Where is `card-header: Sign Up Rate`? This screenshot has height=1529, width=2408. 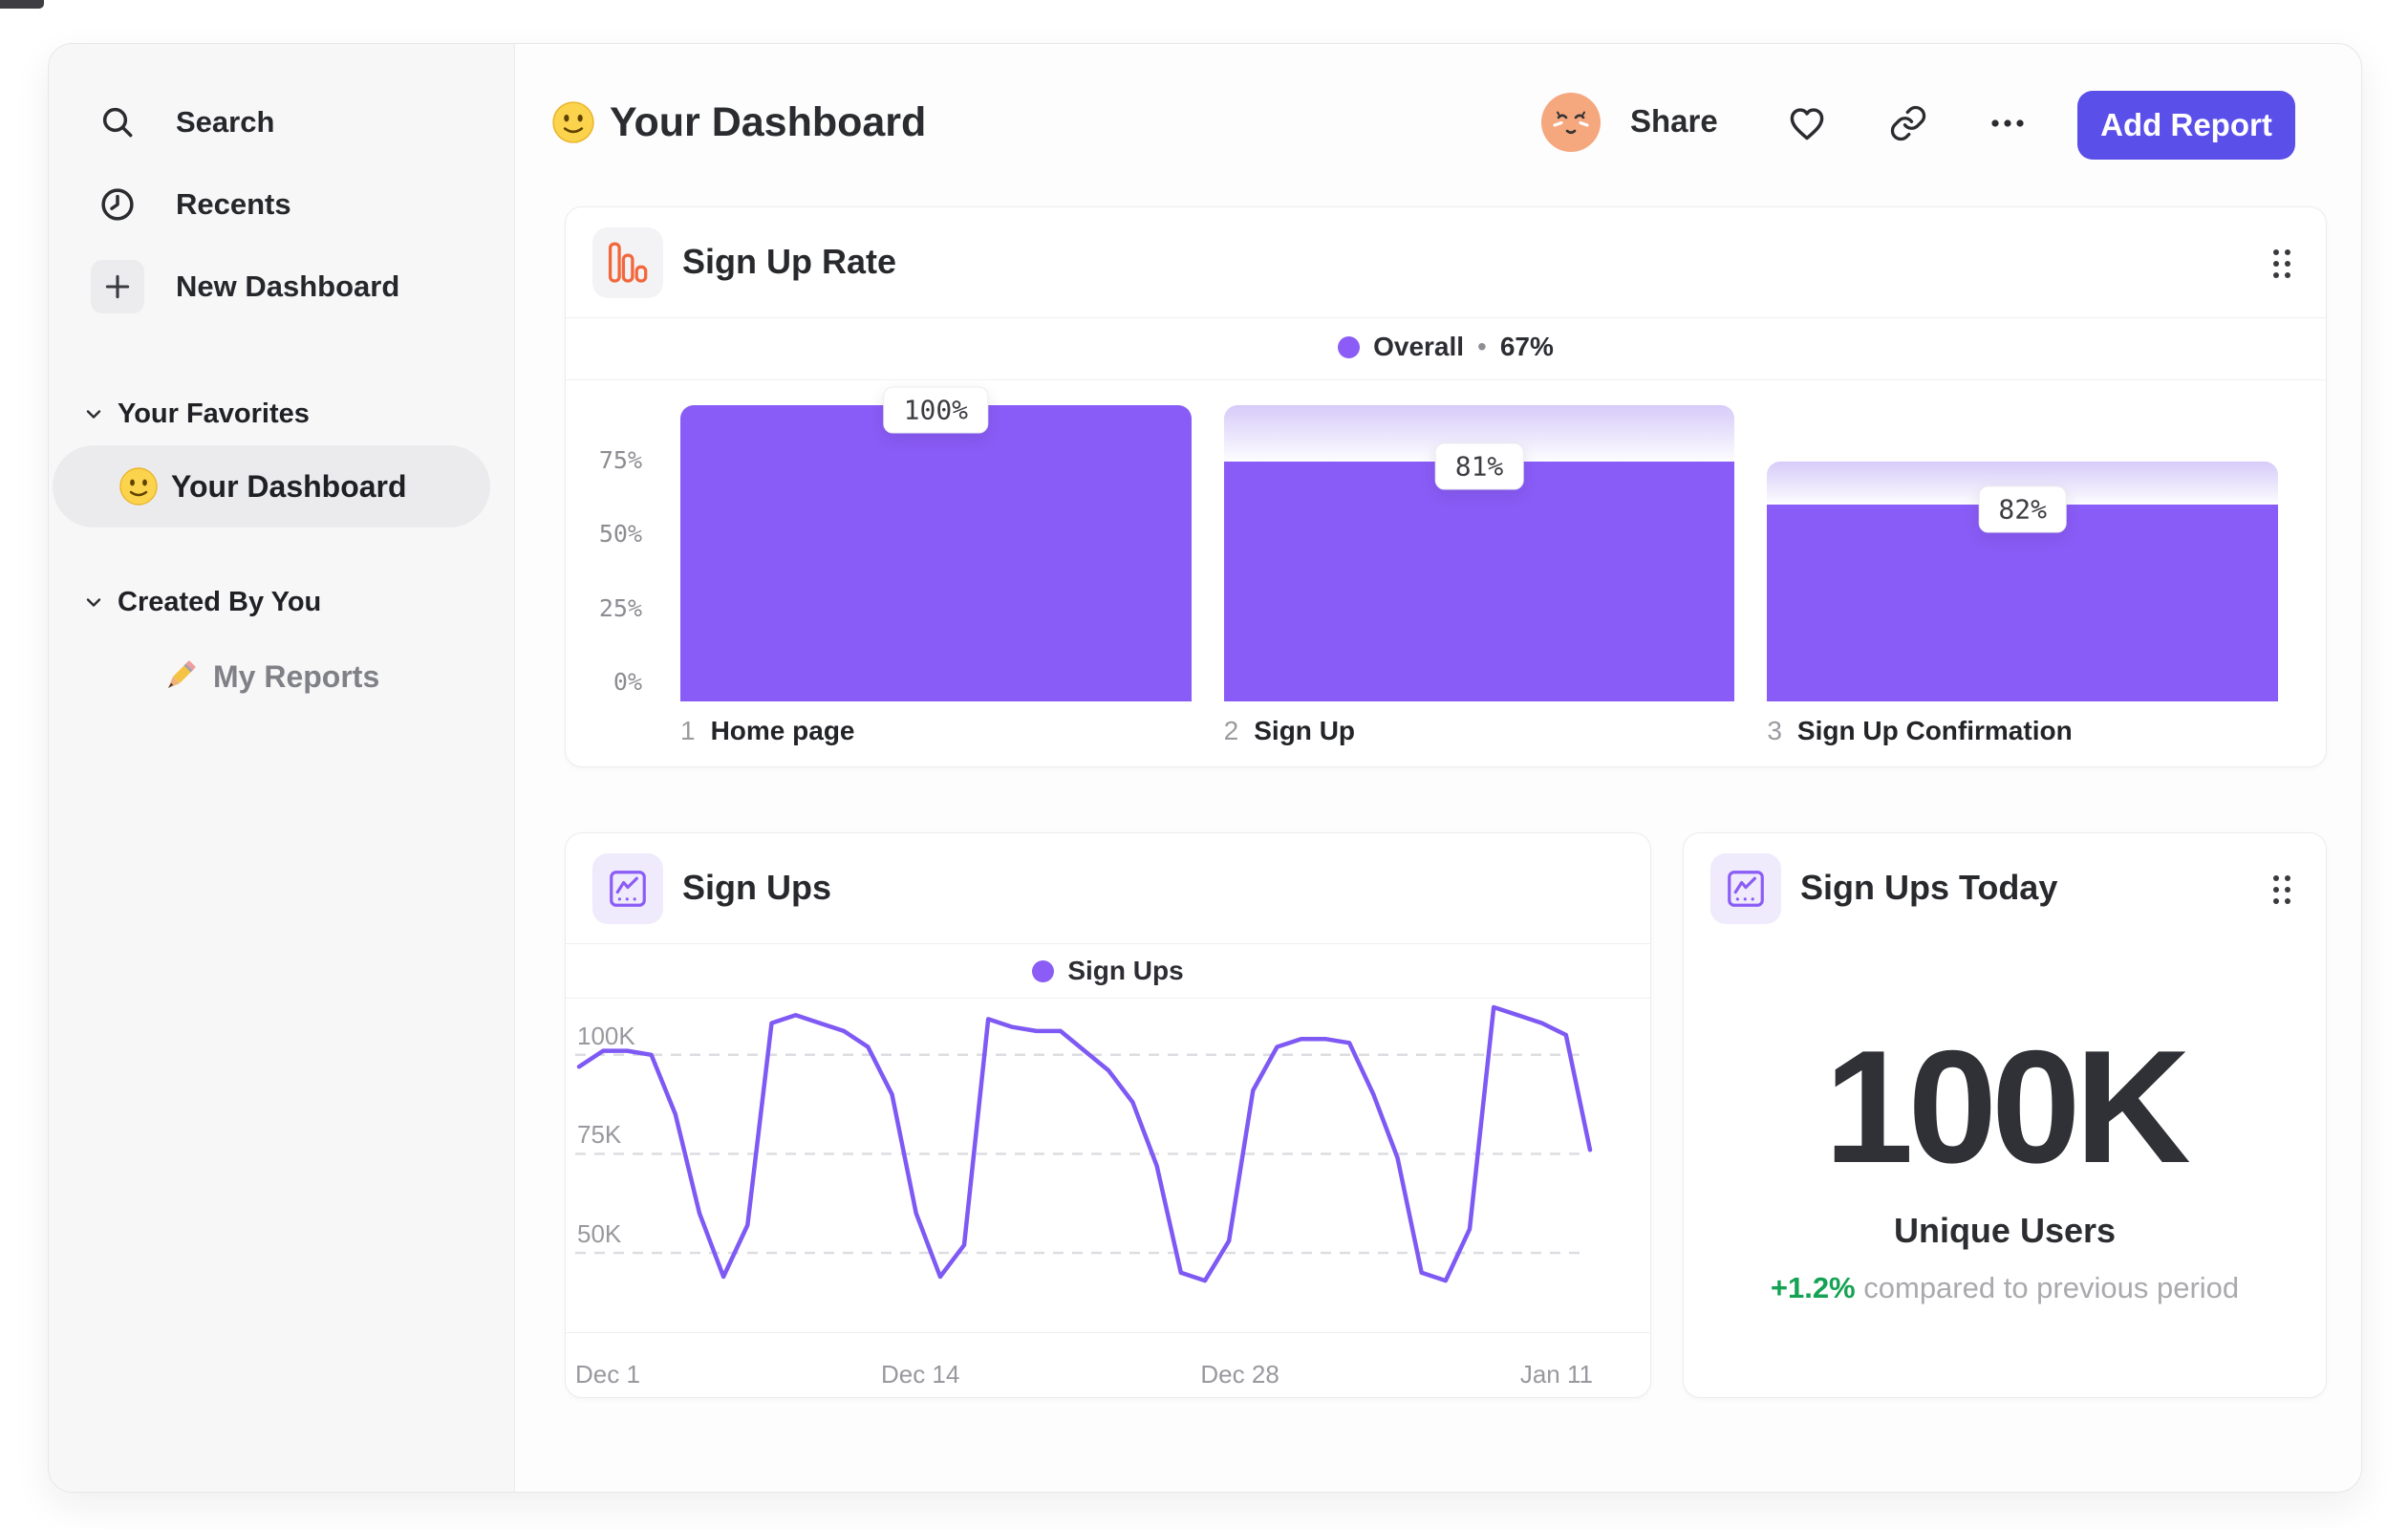
card-header: Sign Up Rate is located at coordinates (1446, 262).